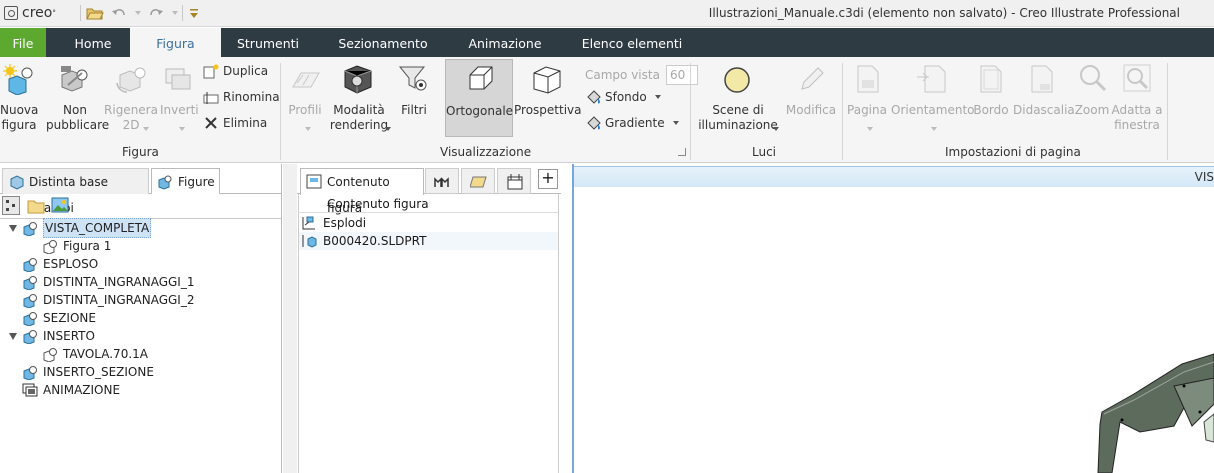 The width and height of the screenshot is (1214, 473). I want to click on scene-illuminazione-button: Scene di illuminazione, so click(738, 97).